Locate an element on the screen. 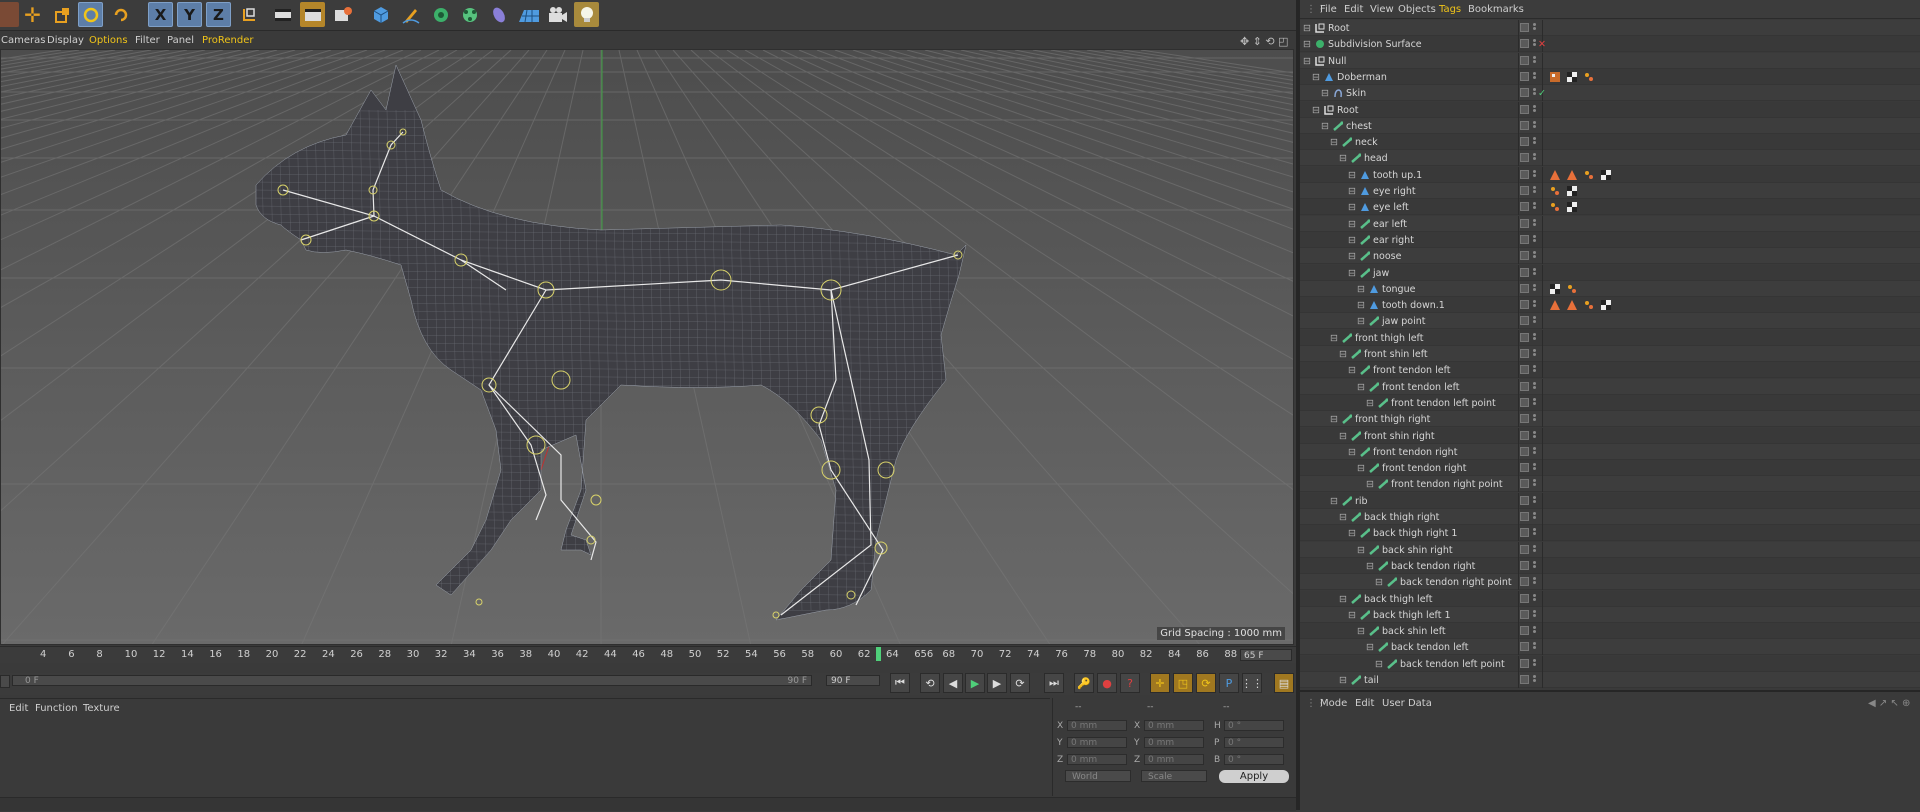  object-name: back thigh left is located at coordinates (1398, 599).